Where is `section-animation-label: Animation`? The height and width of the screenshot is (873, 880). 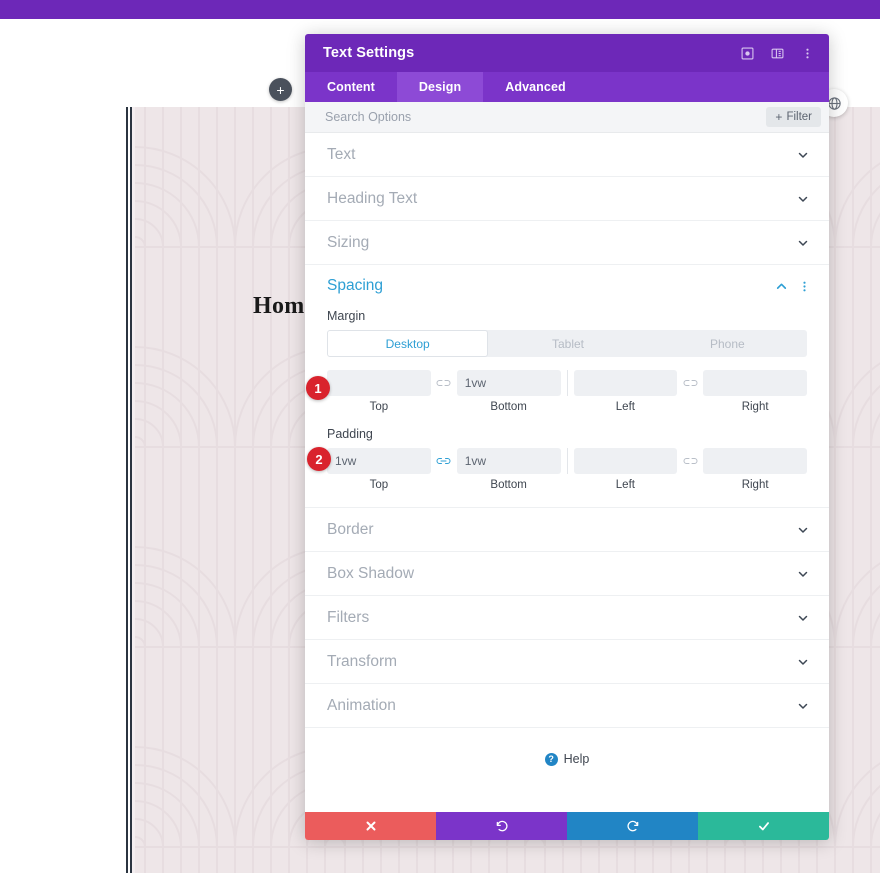 section-animation-label: Animation is located at coordinates (361, 705).